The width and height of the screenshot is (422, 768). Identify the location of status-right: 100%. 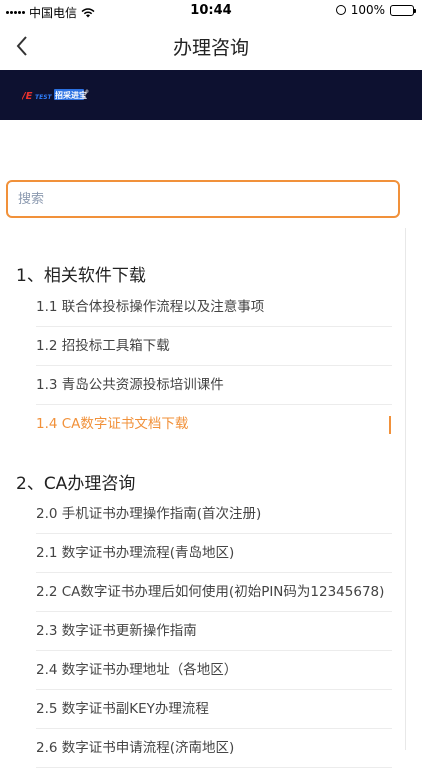
(375, 10).